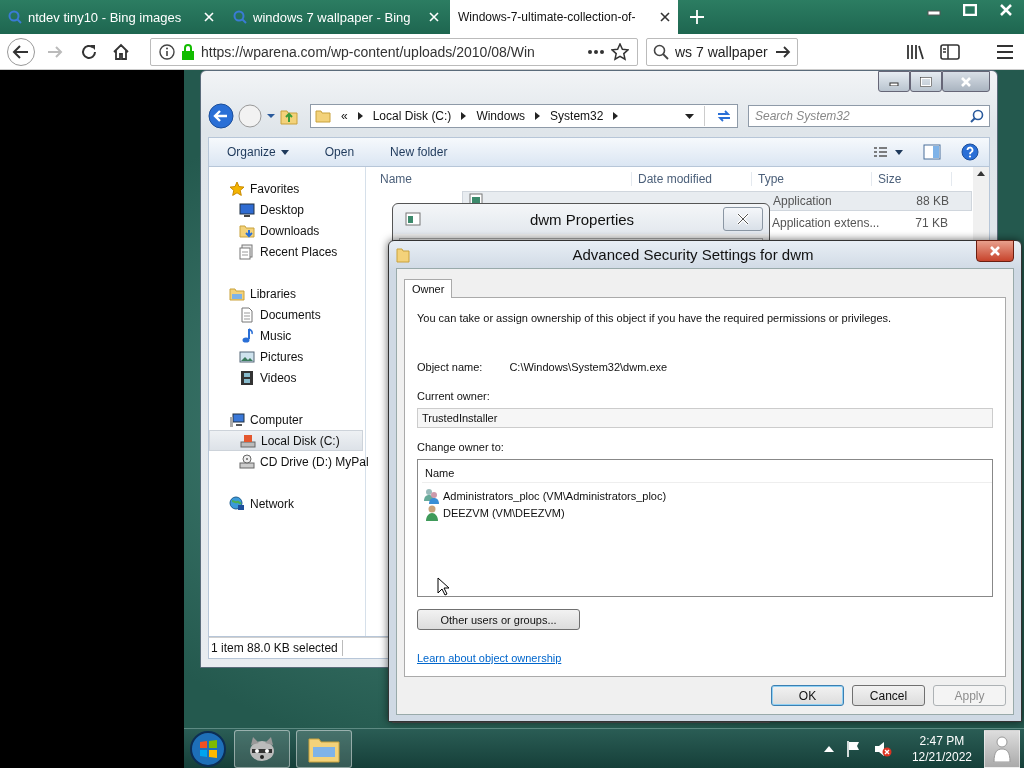 The height and width of the screenshot is (768, 1024). What do you see at coordinates (394, 51) in the screenshot?
I see `address-bar: https://wparena.com/wp-content/uploads/2010/08/Win` at bounding box center [394, 51].